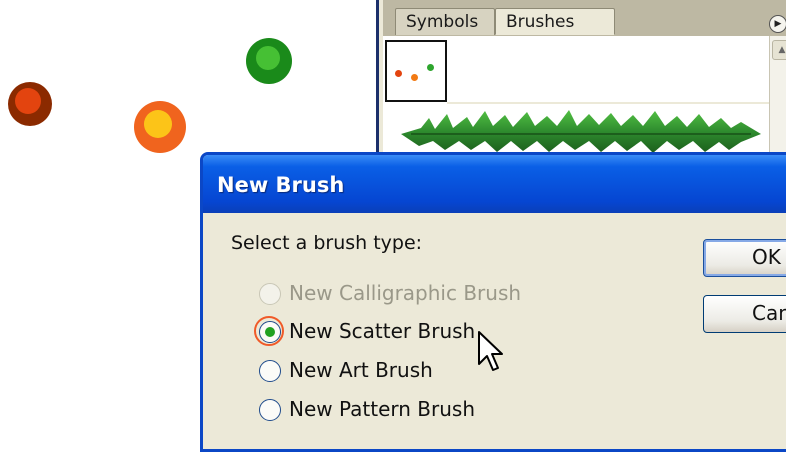 This screenshot has width=786, height=452. I want to click on panel-scrollbar: ▲, so click(777, 98).